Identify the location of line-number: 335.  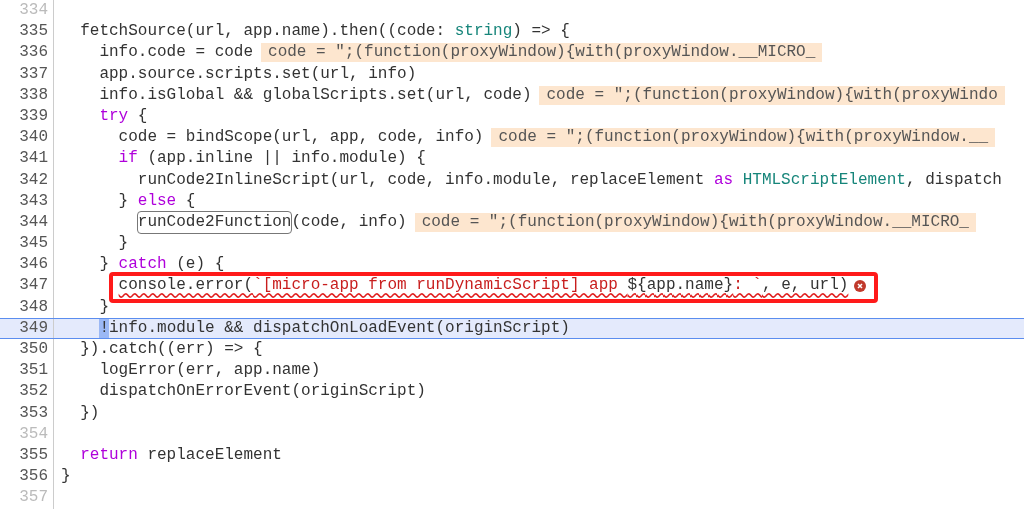
(27, 32).